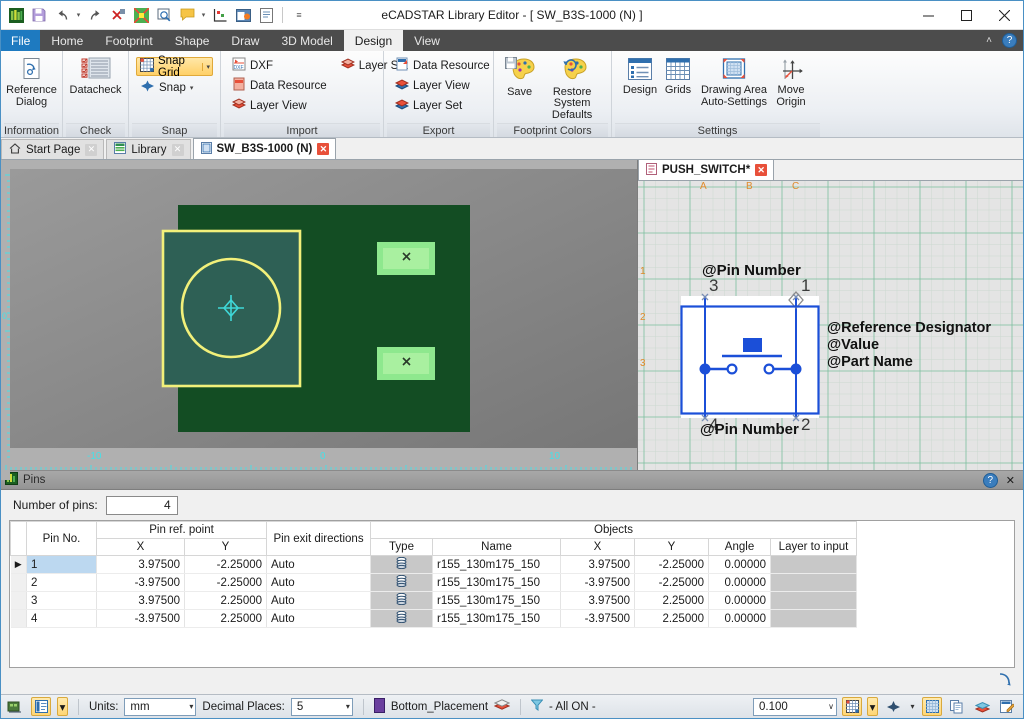  Describe the element at coordinates (672, 618) in the screenshot. I see `row-obj-y-4: 2.25000` at that location.